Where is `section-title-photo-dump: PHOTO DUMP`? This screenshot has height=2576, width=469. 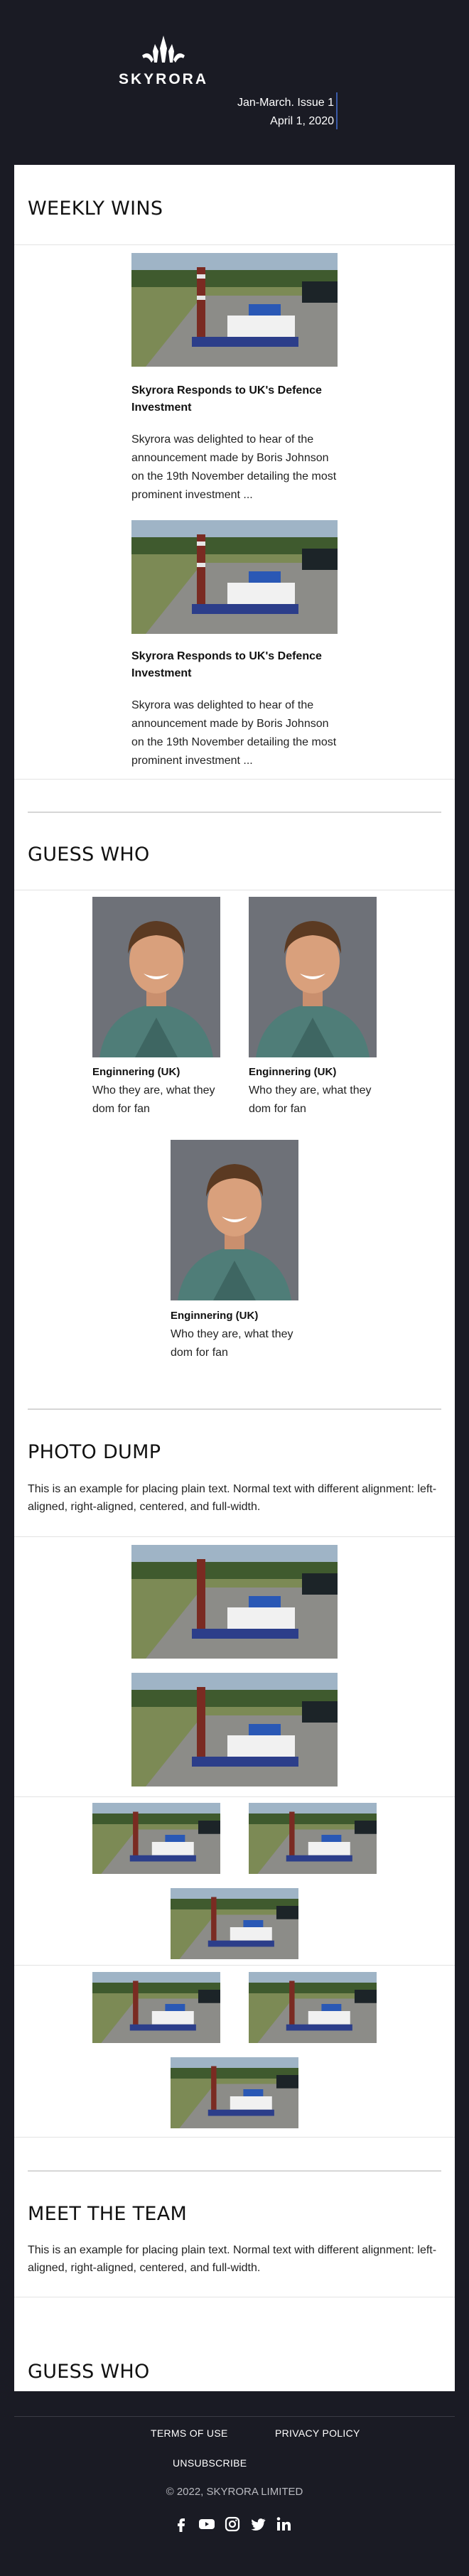 section-title-photo-dump: PHOTO DUMP is located at coordinates (94, 1452).